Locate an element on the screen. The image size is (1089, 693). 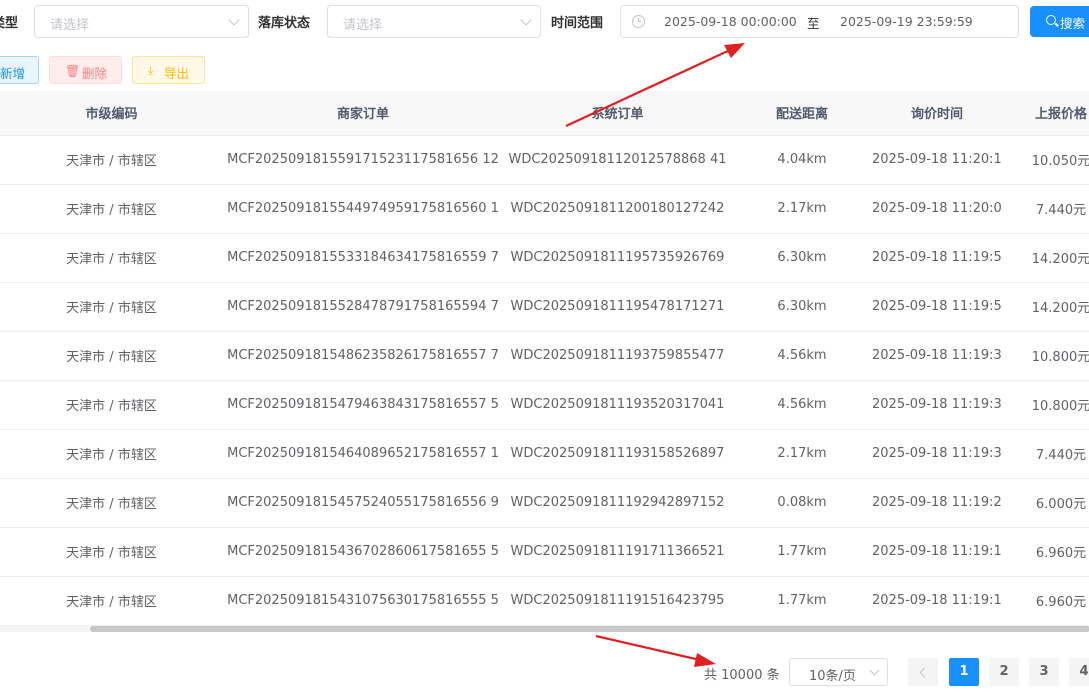
status-select-placeholder: 请选择 is located at coordinates (363, 25).